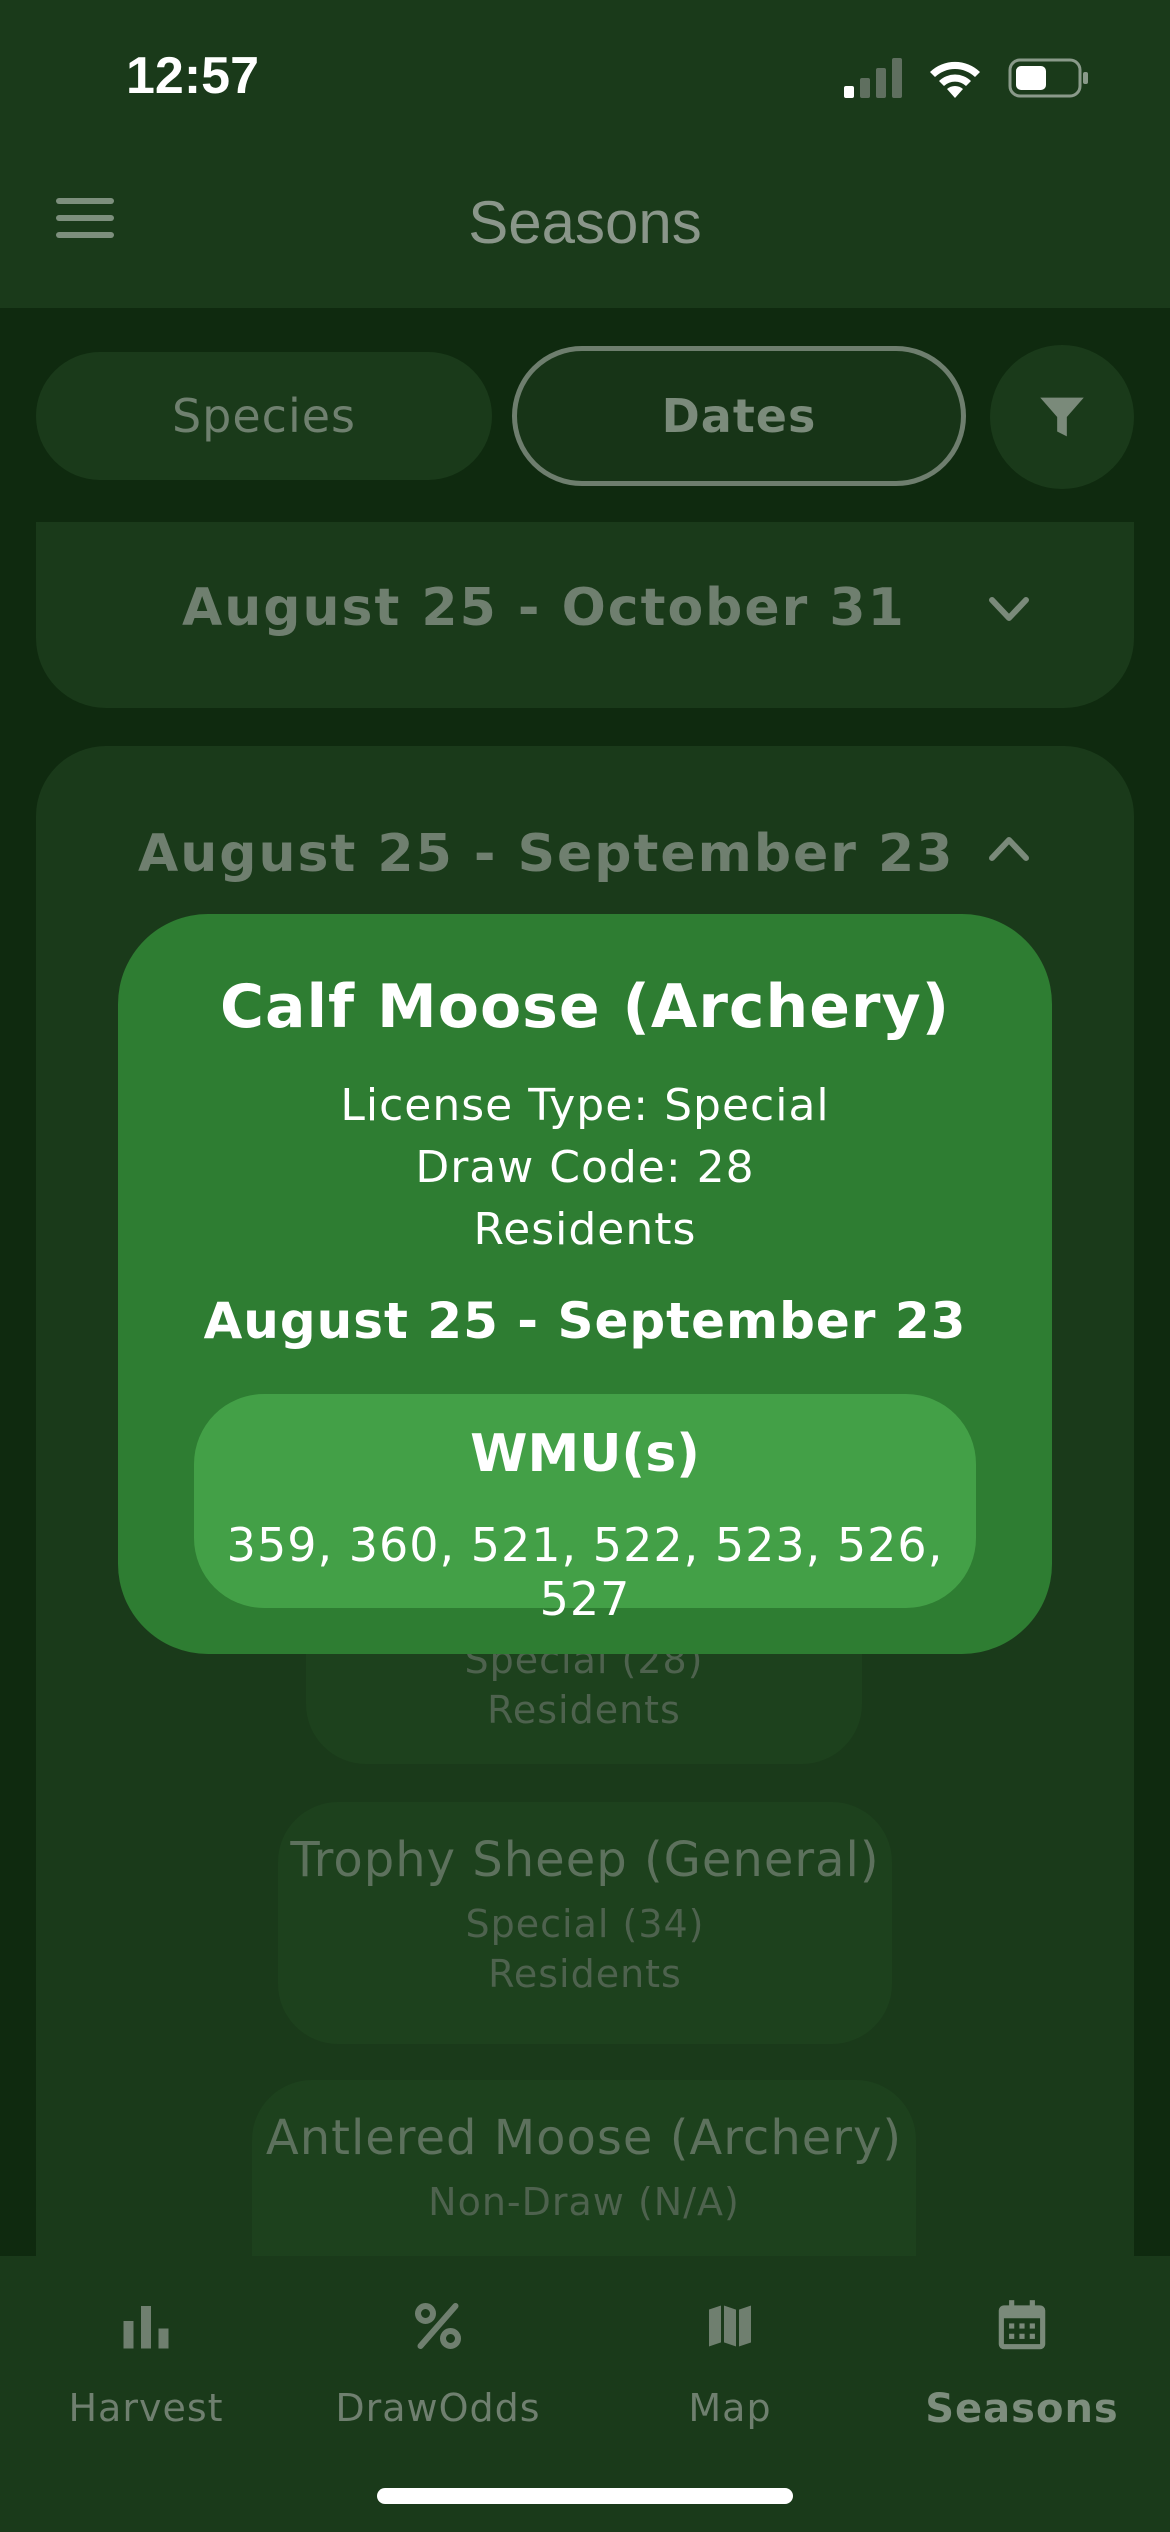 The height and width of the screenshot is (2532, 1170). Describe the element at coordinates (146, 2358) in the screenshot. I see `nav-harvest: Harvest` at that location.